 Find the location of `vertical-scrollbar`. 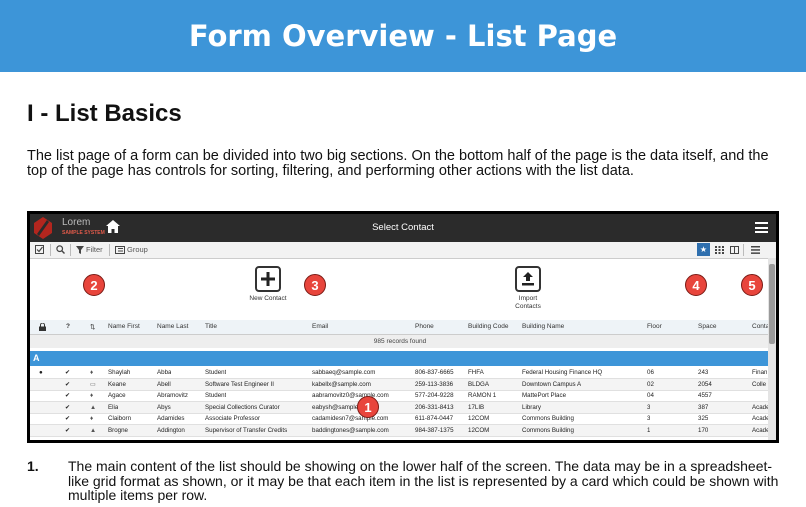

vertical-scrollbar is located at coordinates (772, 349).